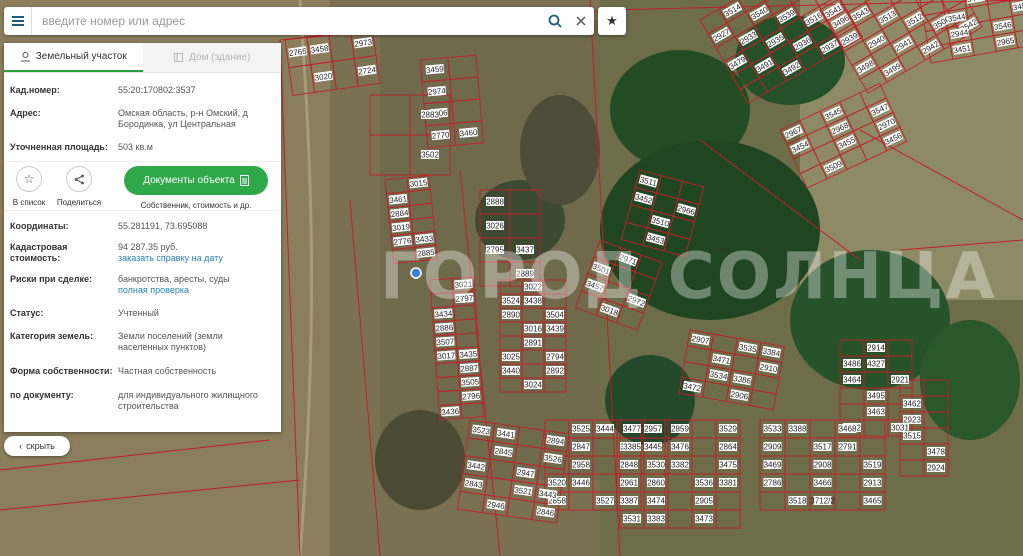  What do you see at coordinates (704, 501) in the screenshot?
I see `parcel-number: 2905` at bounding box center [704, 501].